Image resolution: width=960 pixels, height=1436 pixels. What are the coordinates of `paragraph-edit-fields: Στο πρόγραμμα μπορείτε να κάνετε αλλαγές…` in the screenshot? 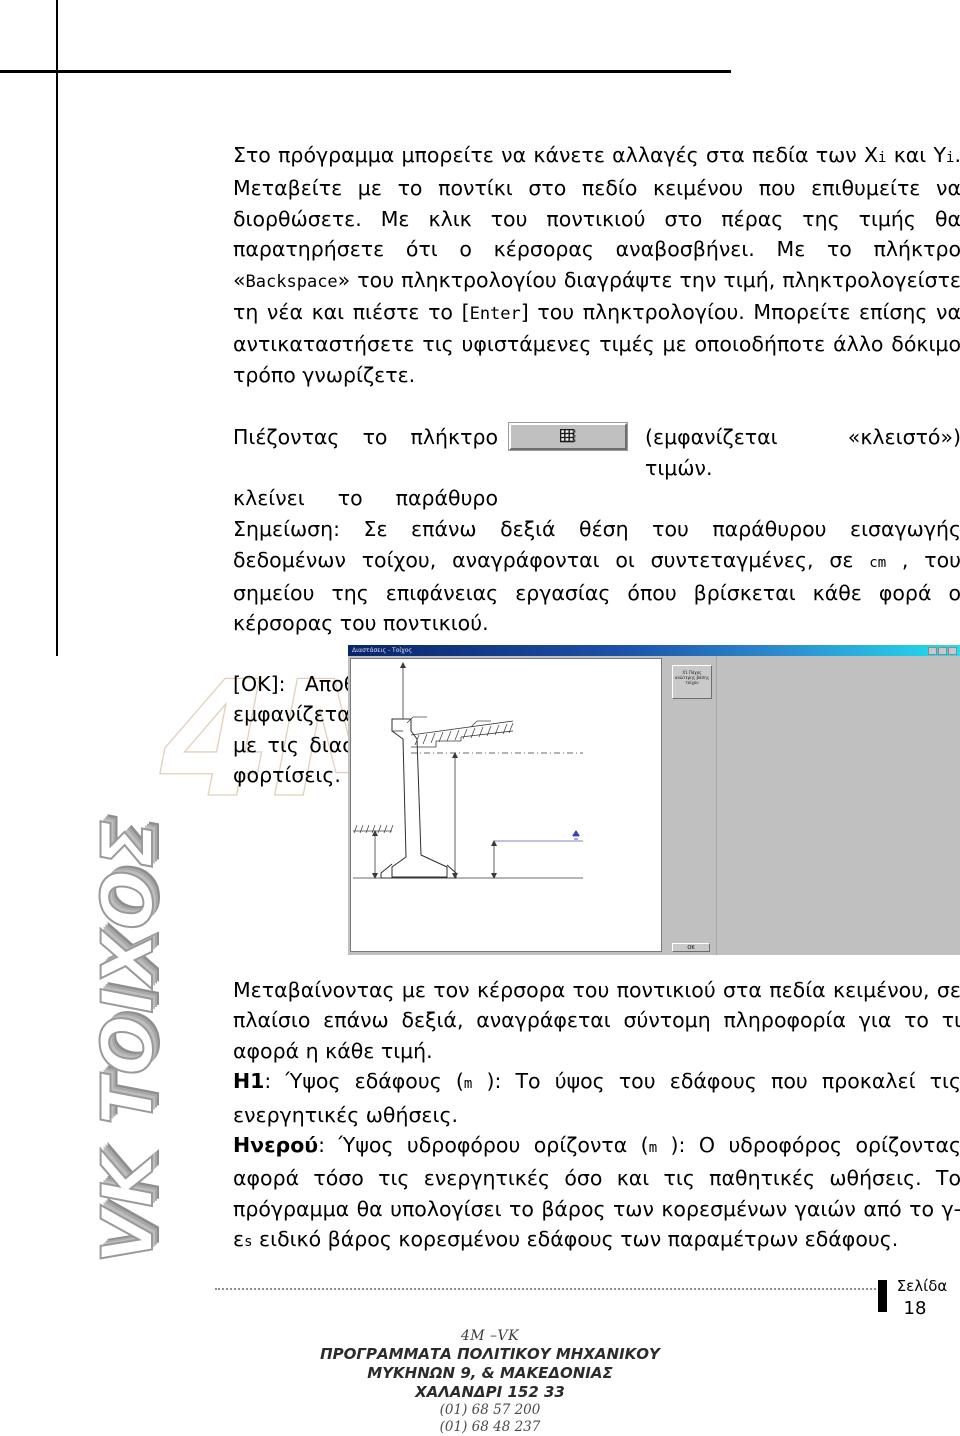 It's located at (596, 265).